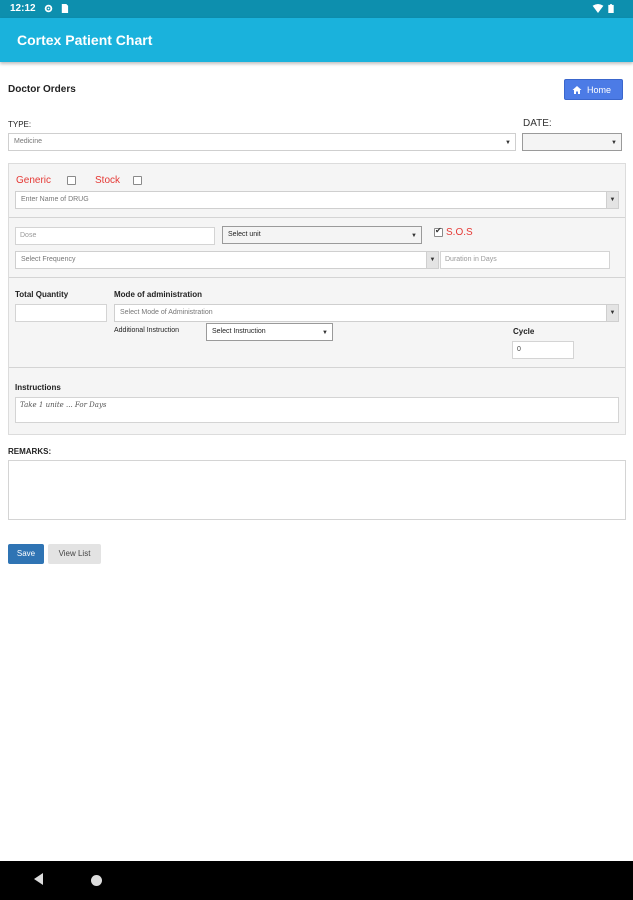 This screenshot has height=900, width=633. What do you see at coordinates (34, 180) in the screenshot?
I see `generic-label: Generic` at bounding box center [34, 180].